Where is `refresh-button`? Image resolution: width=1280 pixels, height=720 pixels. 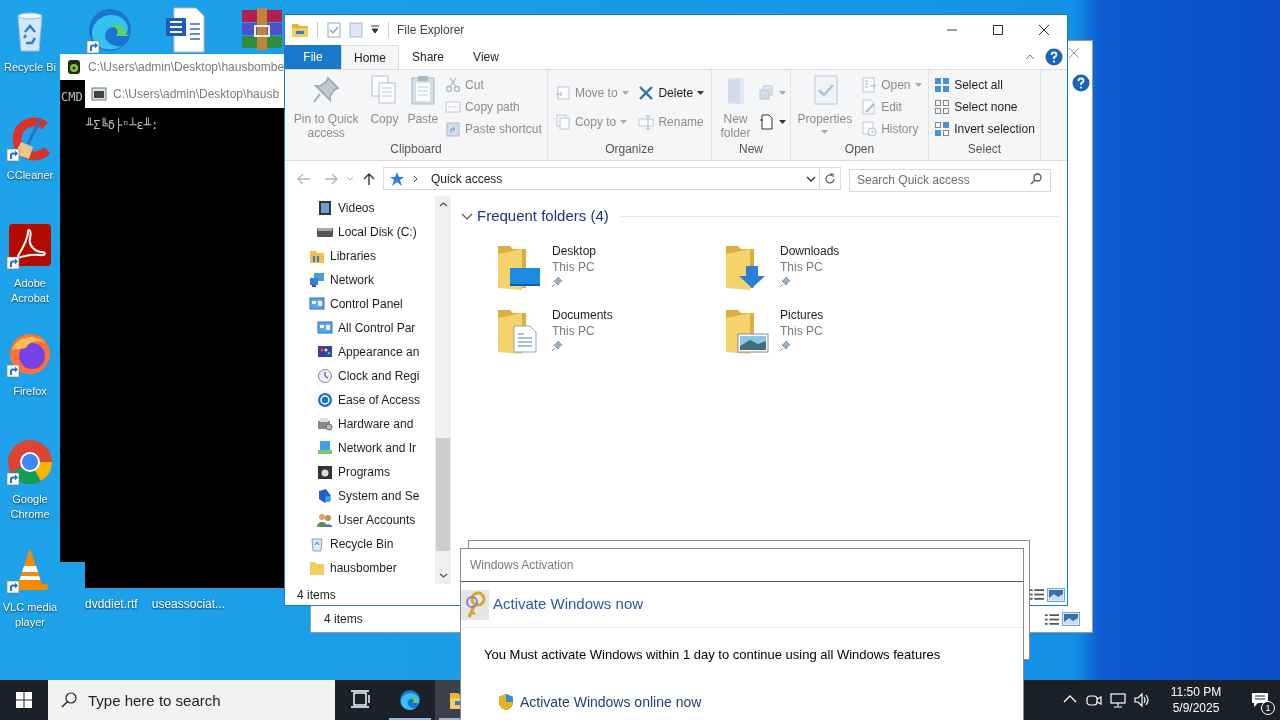
refresh-button is located at coordinates (830, 178).